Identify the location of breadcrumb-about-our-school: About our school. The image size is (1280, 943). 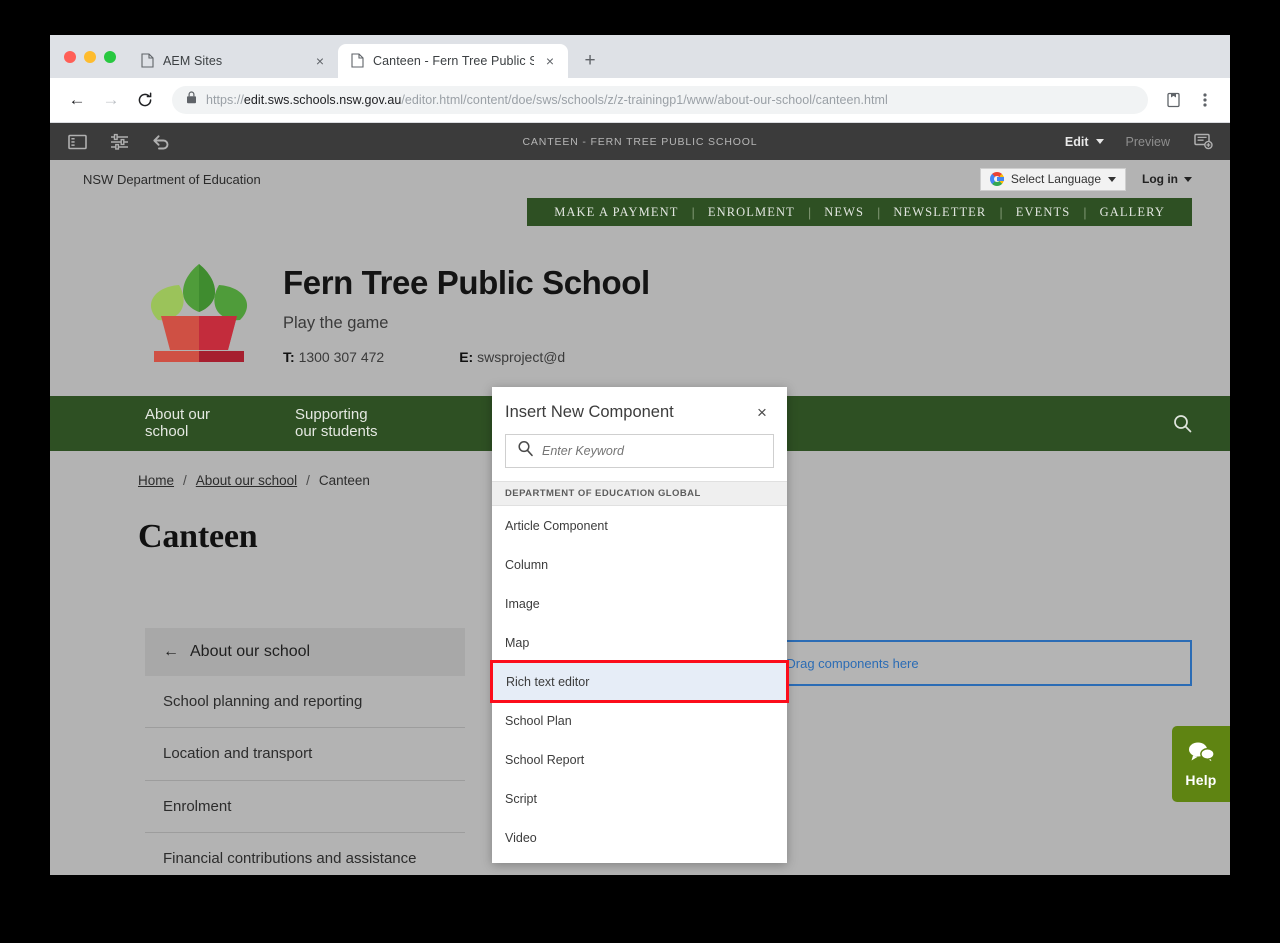
(246, 480).